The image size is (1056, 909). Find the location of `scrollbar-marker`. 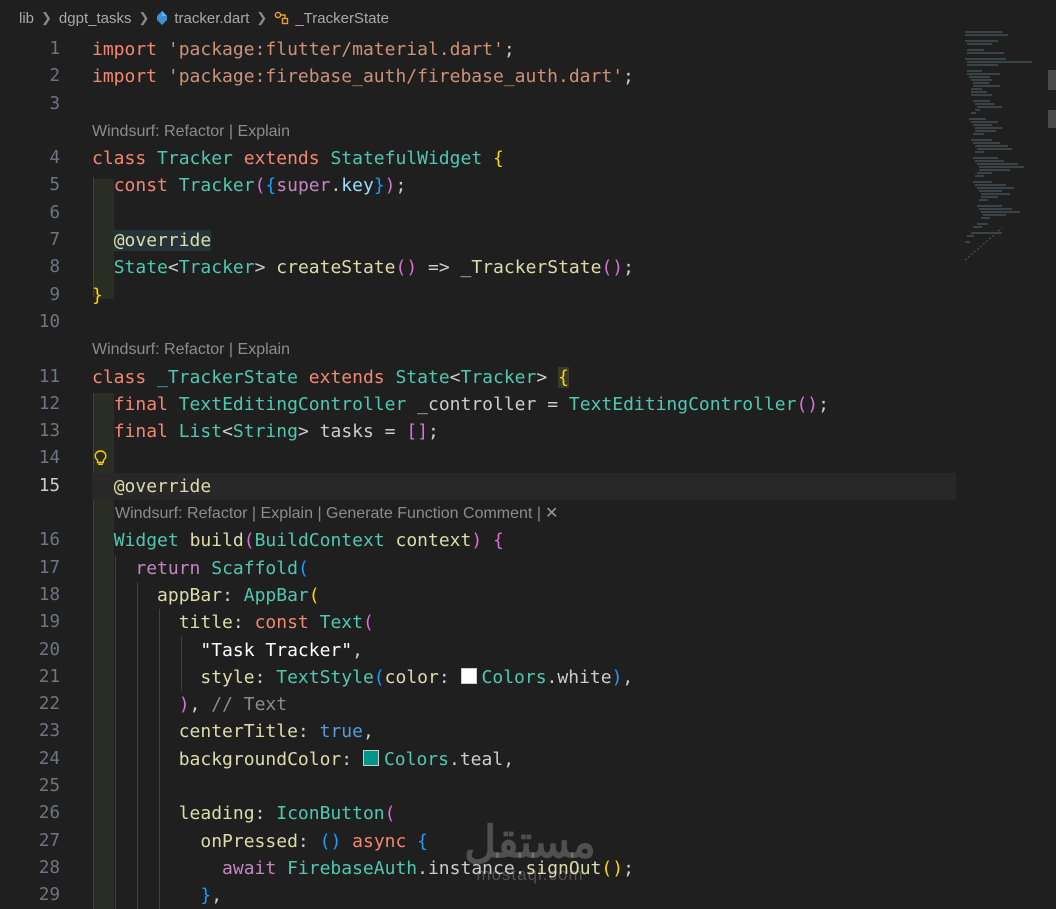

scrollbar-marker is located at coordinates (1052, 119).